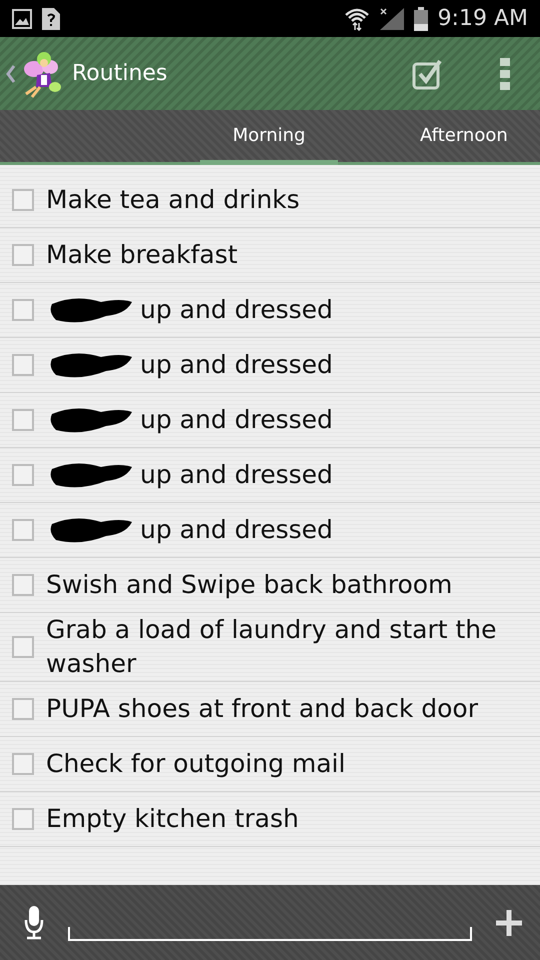 The image size is (540, 960). What do you see at coordinates (172, 818) in the screenshot?
I see `task-label: Empty kitchen trash` at bounding box center [172, 818].